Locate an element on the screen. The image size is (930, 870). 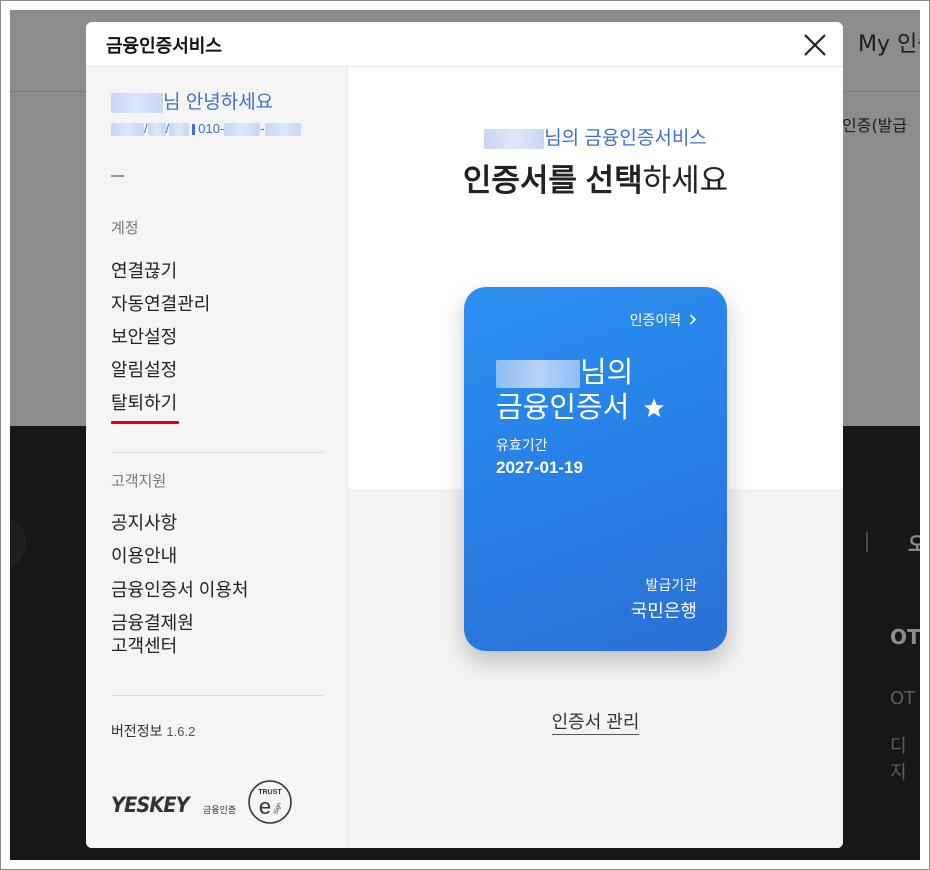
masked-dash is located at coordinates (117, 176).